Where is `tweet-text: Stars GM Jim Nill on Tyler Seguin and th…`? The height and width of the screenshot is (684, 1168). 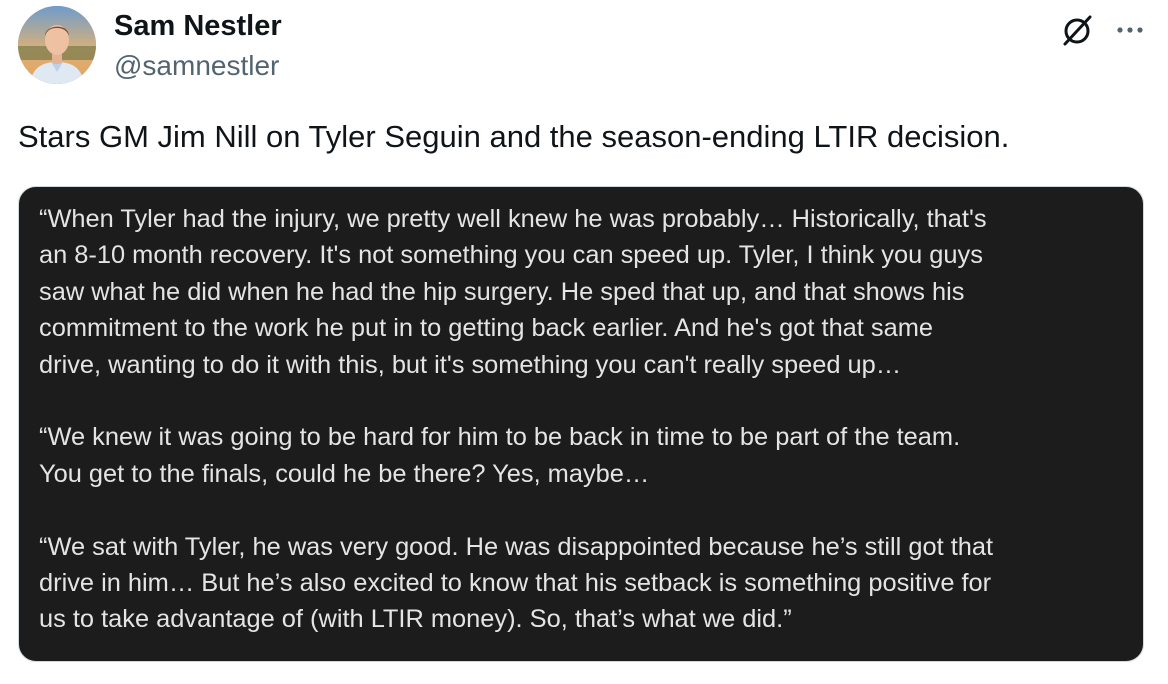 tweet-text: Stars GM Jim Nill on Tyler Seguin and th… is located at coordinates (514, 136).